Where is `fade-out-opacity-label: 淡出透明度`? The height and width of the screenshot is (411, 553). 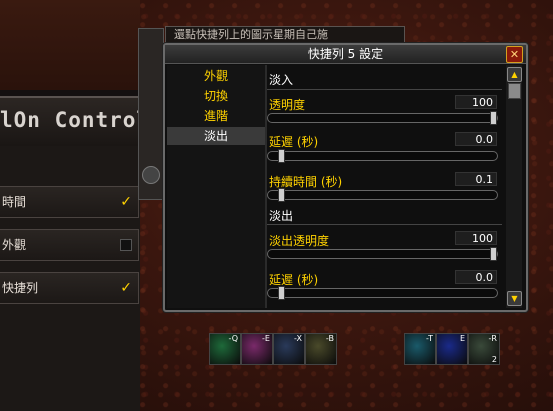 fade-out-opacity-label: 淡出透明度 is located at coordinates (299, 241).